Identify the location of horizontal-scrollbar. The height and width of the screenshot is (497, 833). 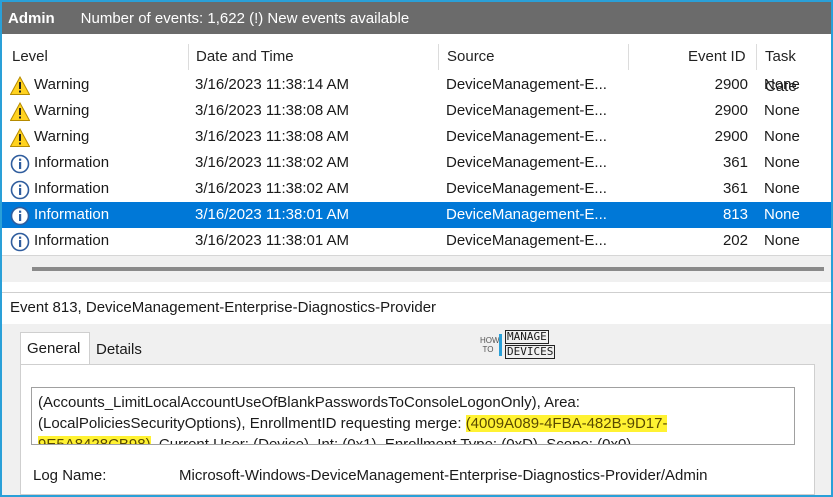
(416, 268).